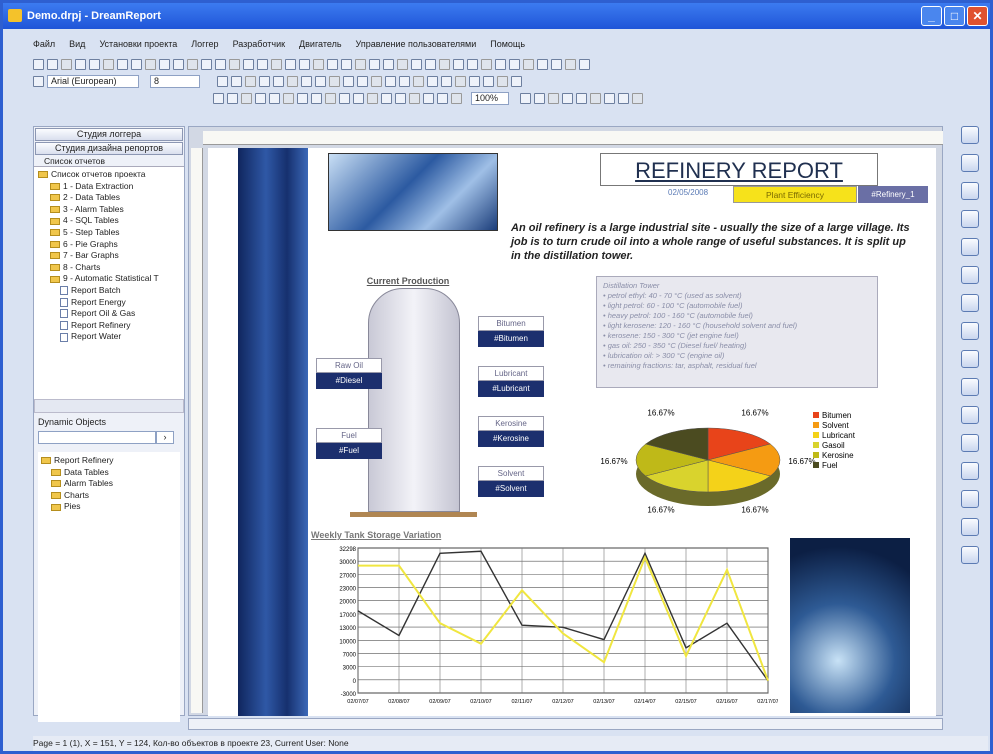 This screenshot has height=754, width=993. I want to click on tree-item: 5 - Step Tables, so click(109, 233).